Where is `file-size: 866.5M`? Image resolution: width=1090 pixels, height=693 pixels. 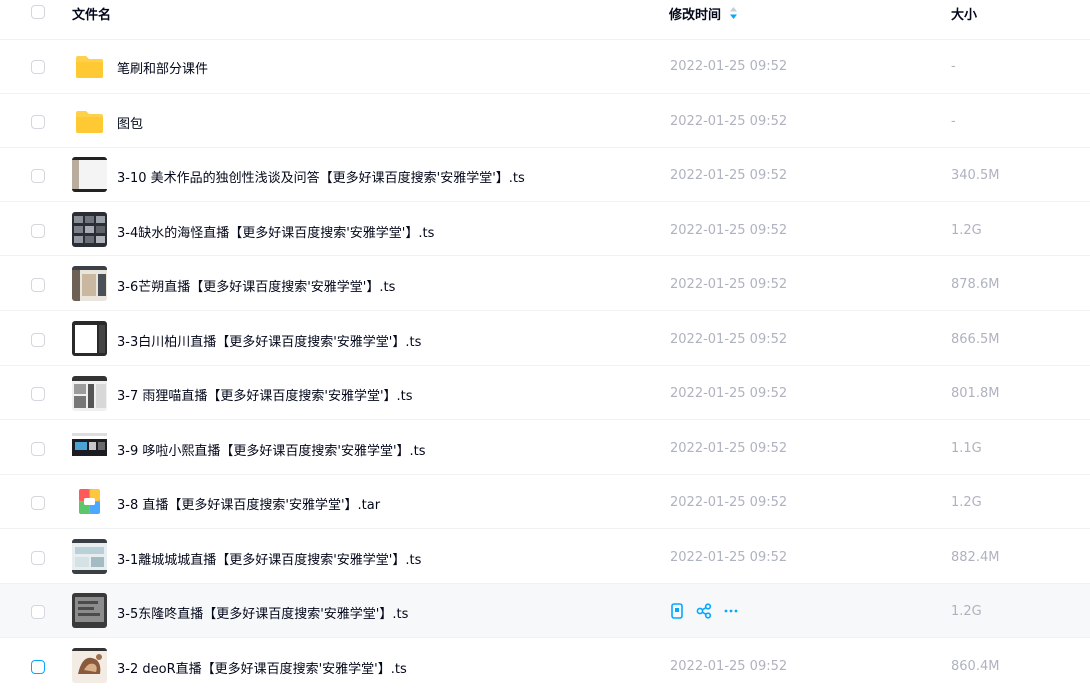
file-size: 866.5M is located at coordinates (975, 339).